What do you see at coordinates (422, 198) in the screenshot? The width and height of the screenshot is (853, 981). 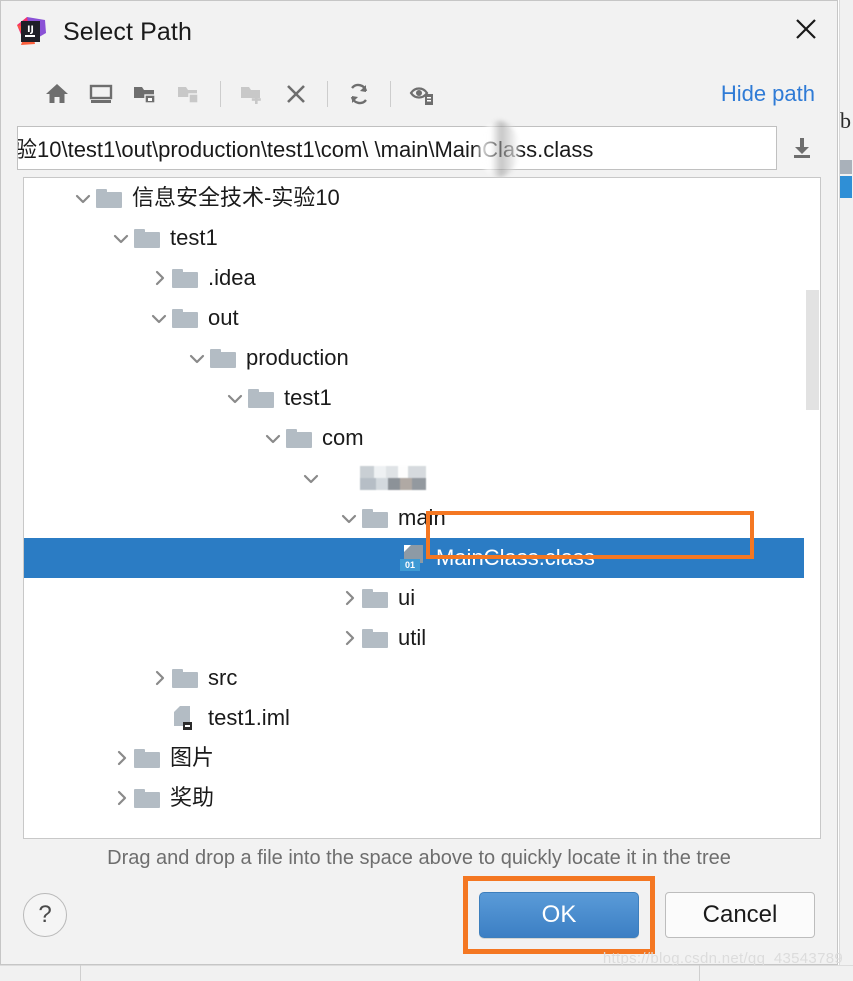 I see `tree-row: 信息安全技术-实验10` at bounding box center [422, 198].